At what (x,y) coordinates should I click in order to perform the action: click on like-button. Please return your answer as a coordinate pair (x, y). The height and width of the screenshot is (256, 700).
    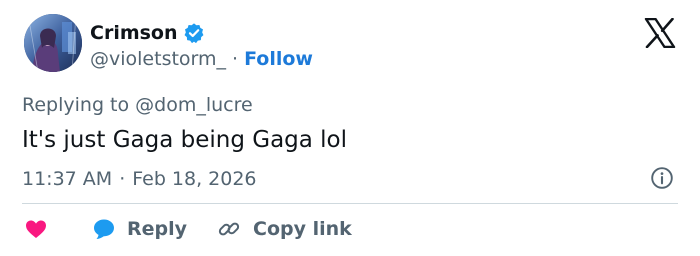
    Looking at the image, I should click on (36, 229).